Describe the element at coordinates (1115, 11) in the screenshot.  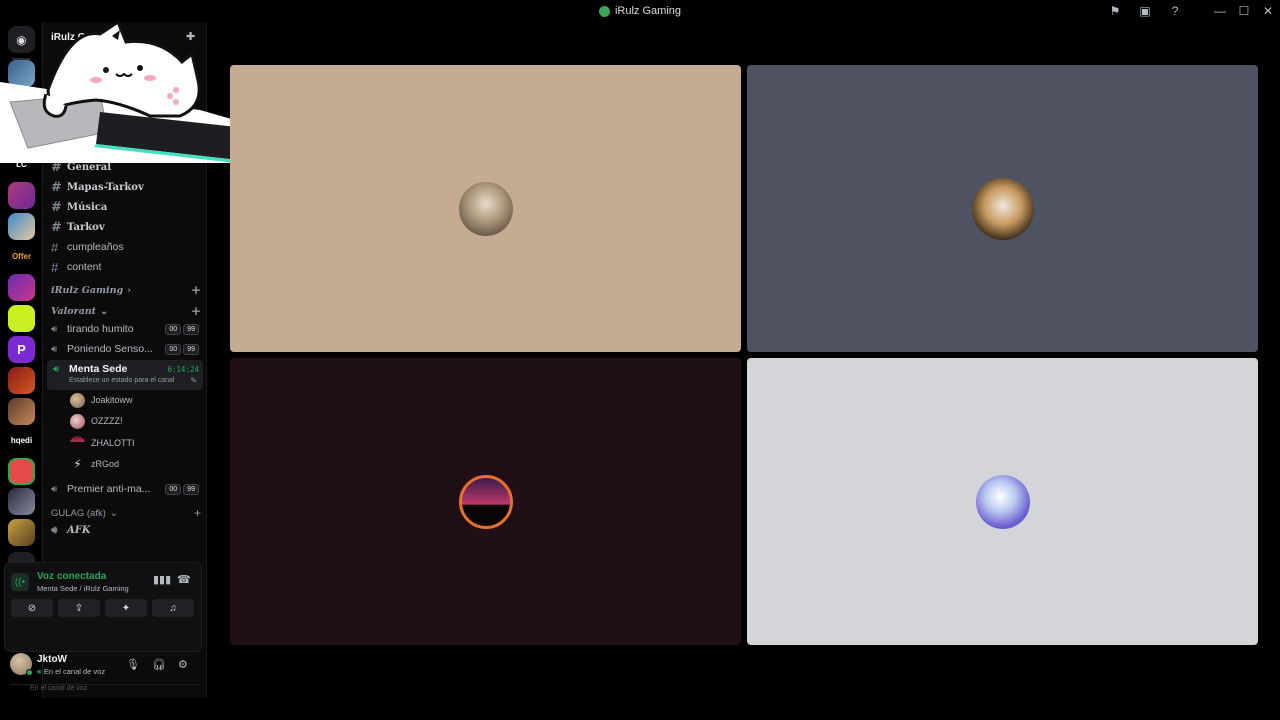
I see `flag-icon: ⚑` at that location.